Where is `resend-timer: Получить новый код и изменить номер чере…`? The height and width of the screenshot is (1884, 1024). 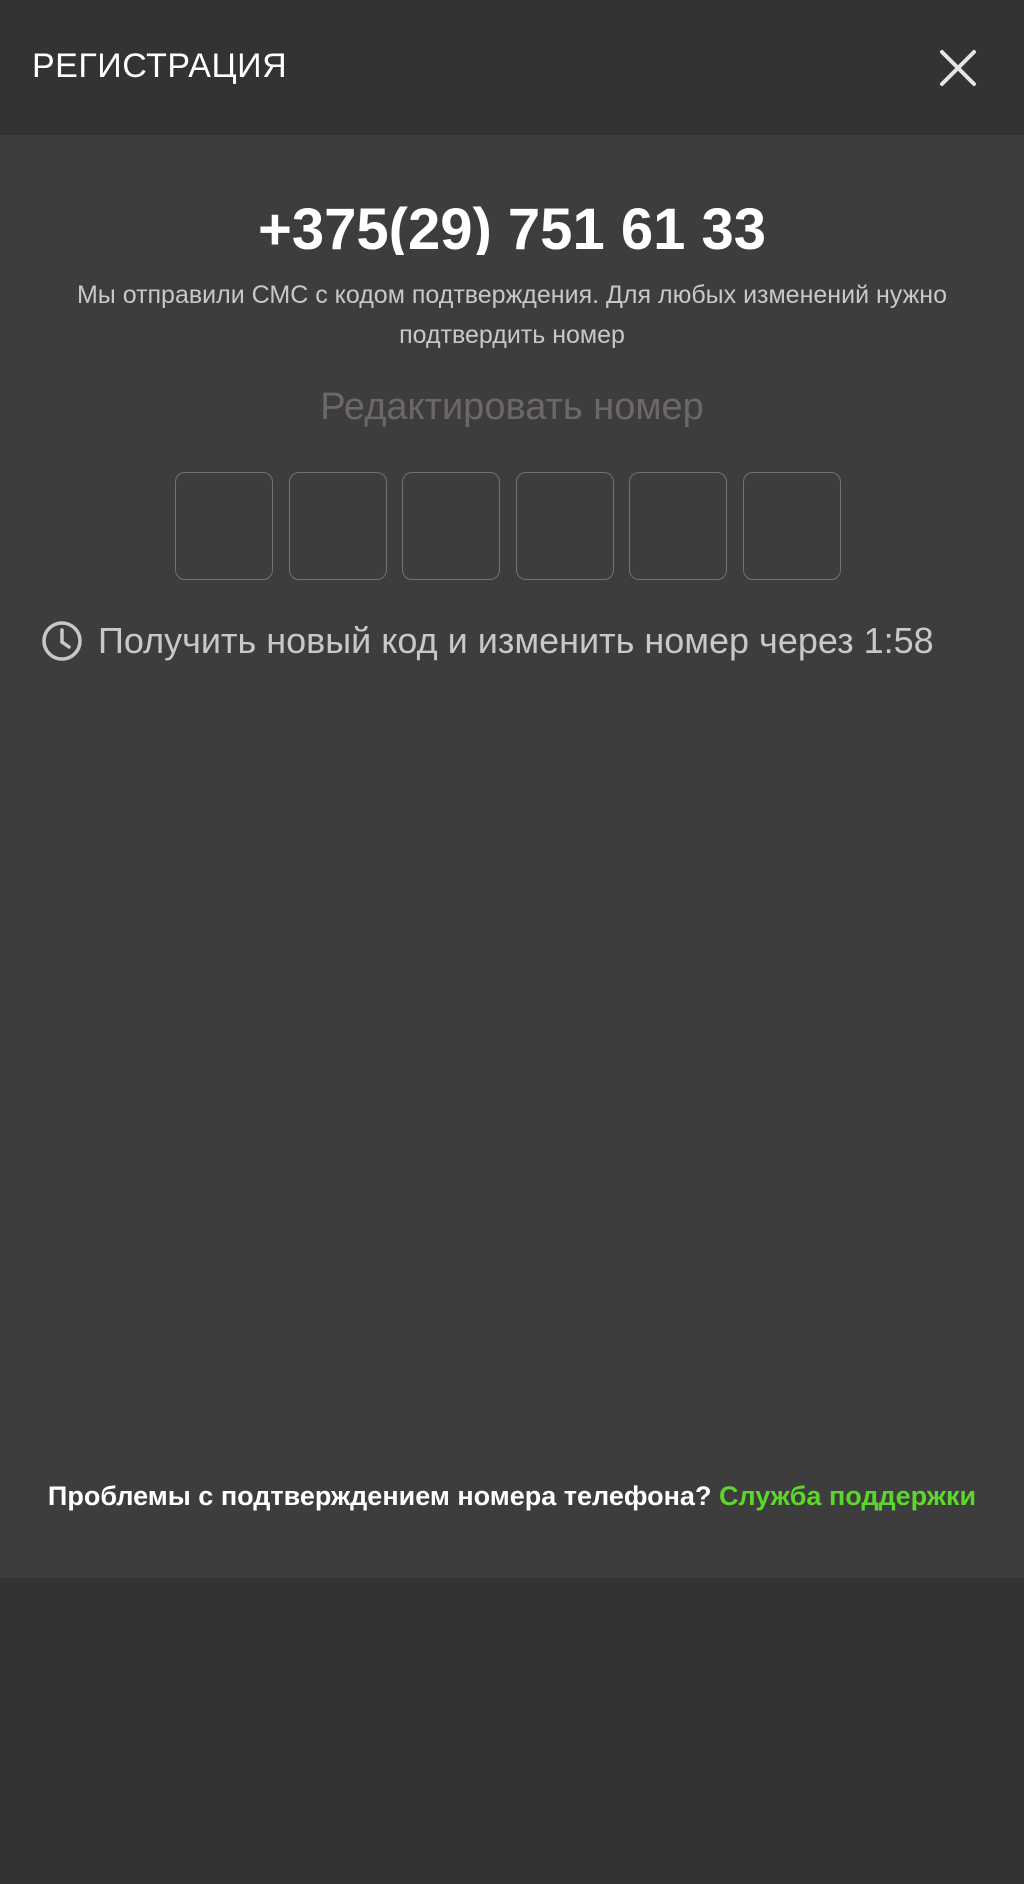
resend-timer: Получить новый код и изменить номер чере… is located at coordinates (520, 641).